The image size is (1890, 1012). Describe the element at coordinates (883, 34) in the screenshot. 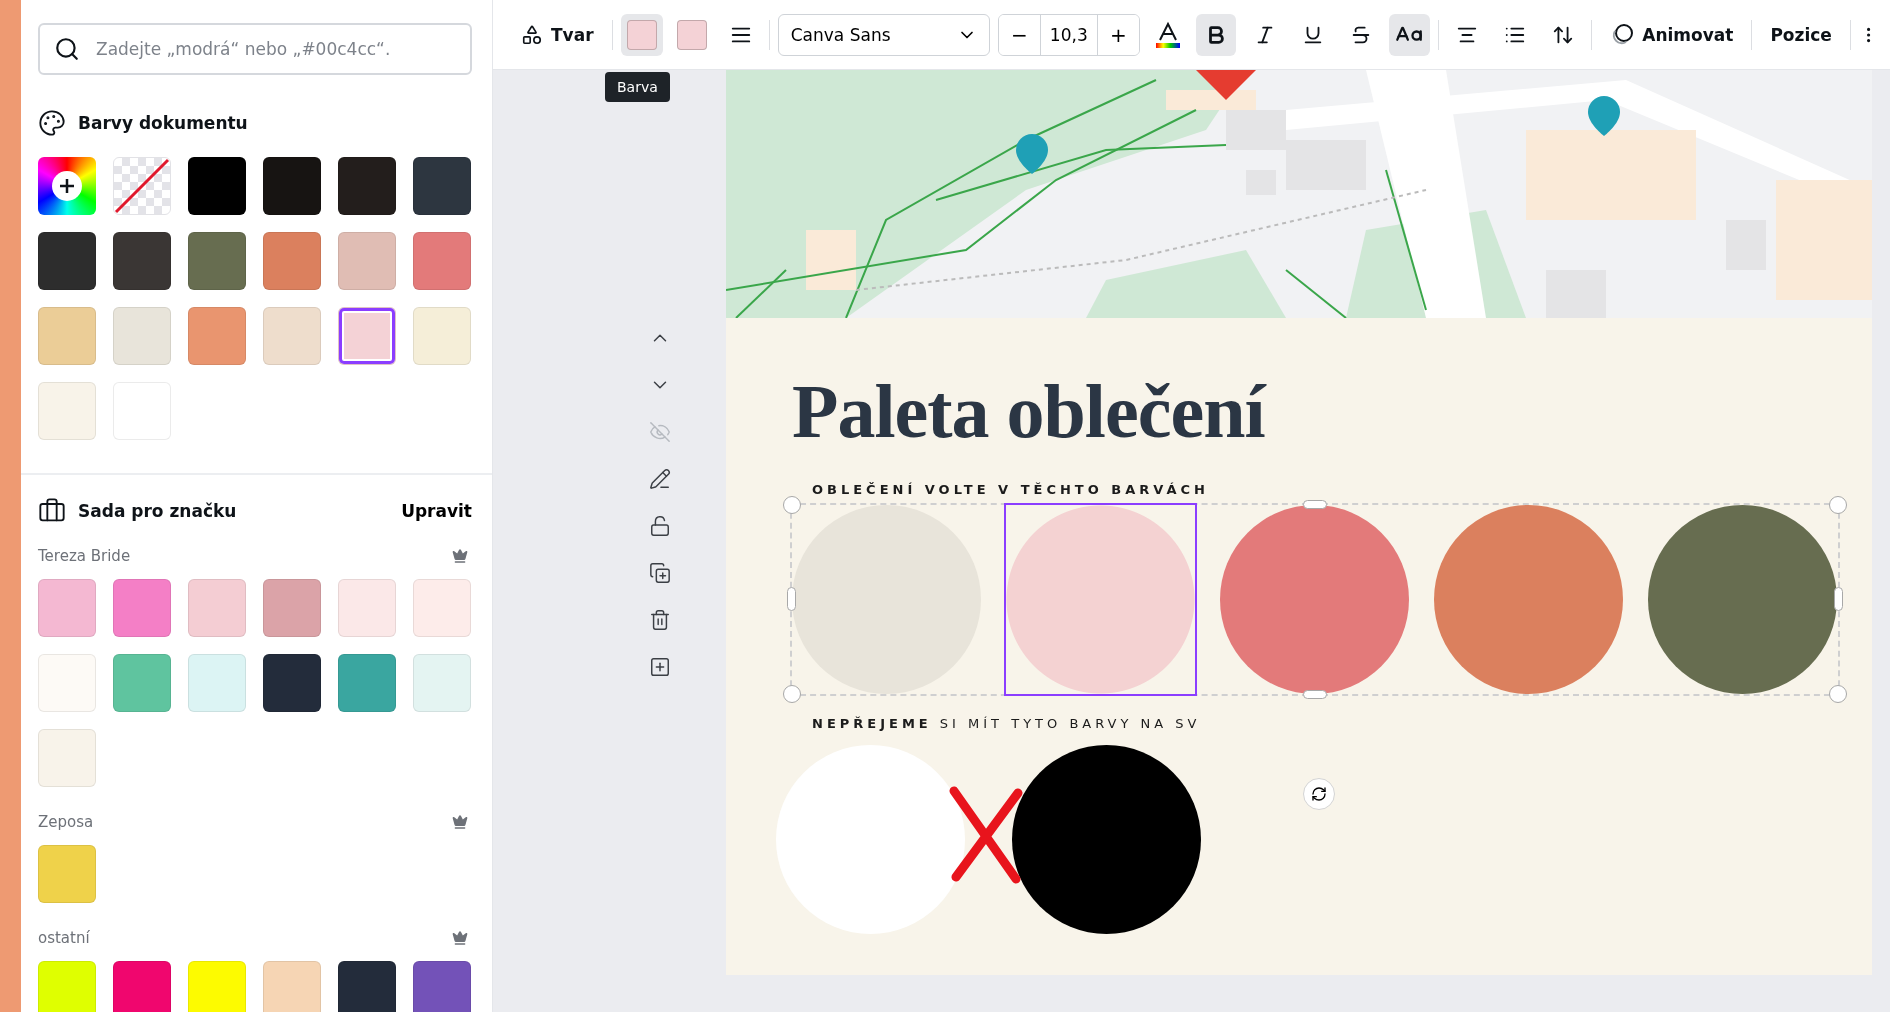

I see `font-dropdown: Canva Sans` at that location.